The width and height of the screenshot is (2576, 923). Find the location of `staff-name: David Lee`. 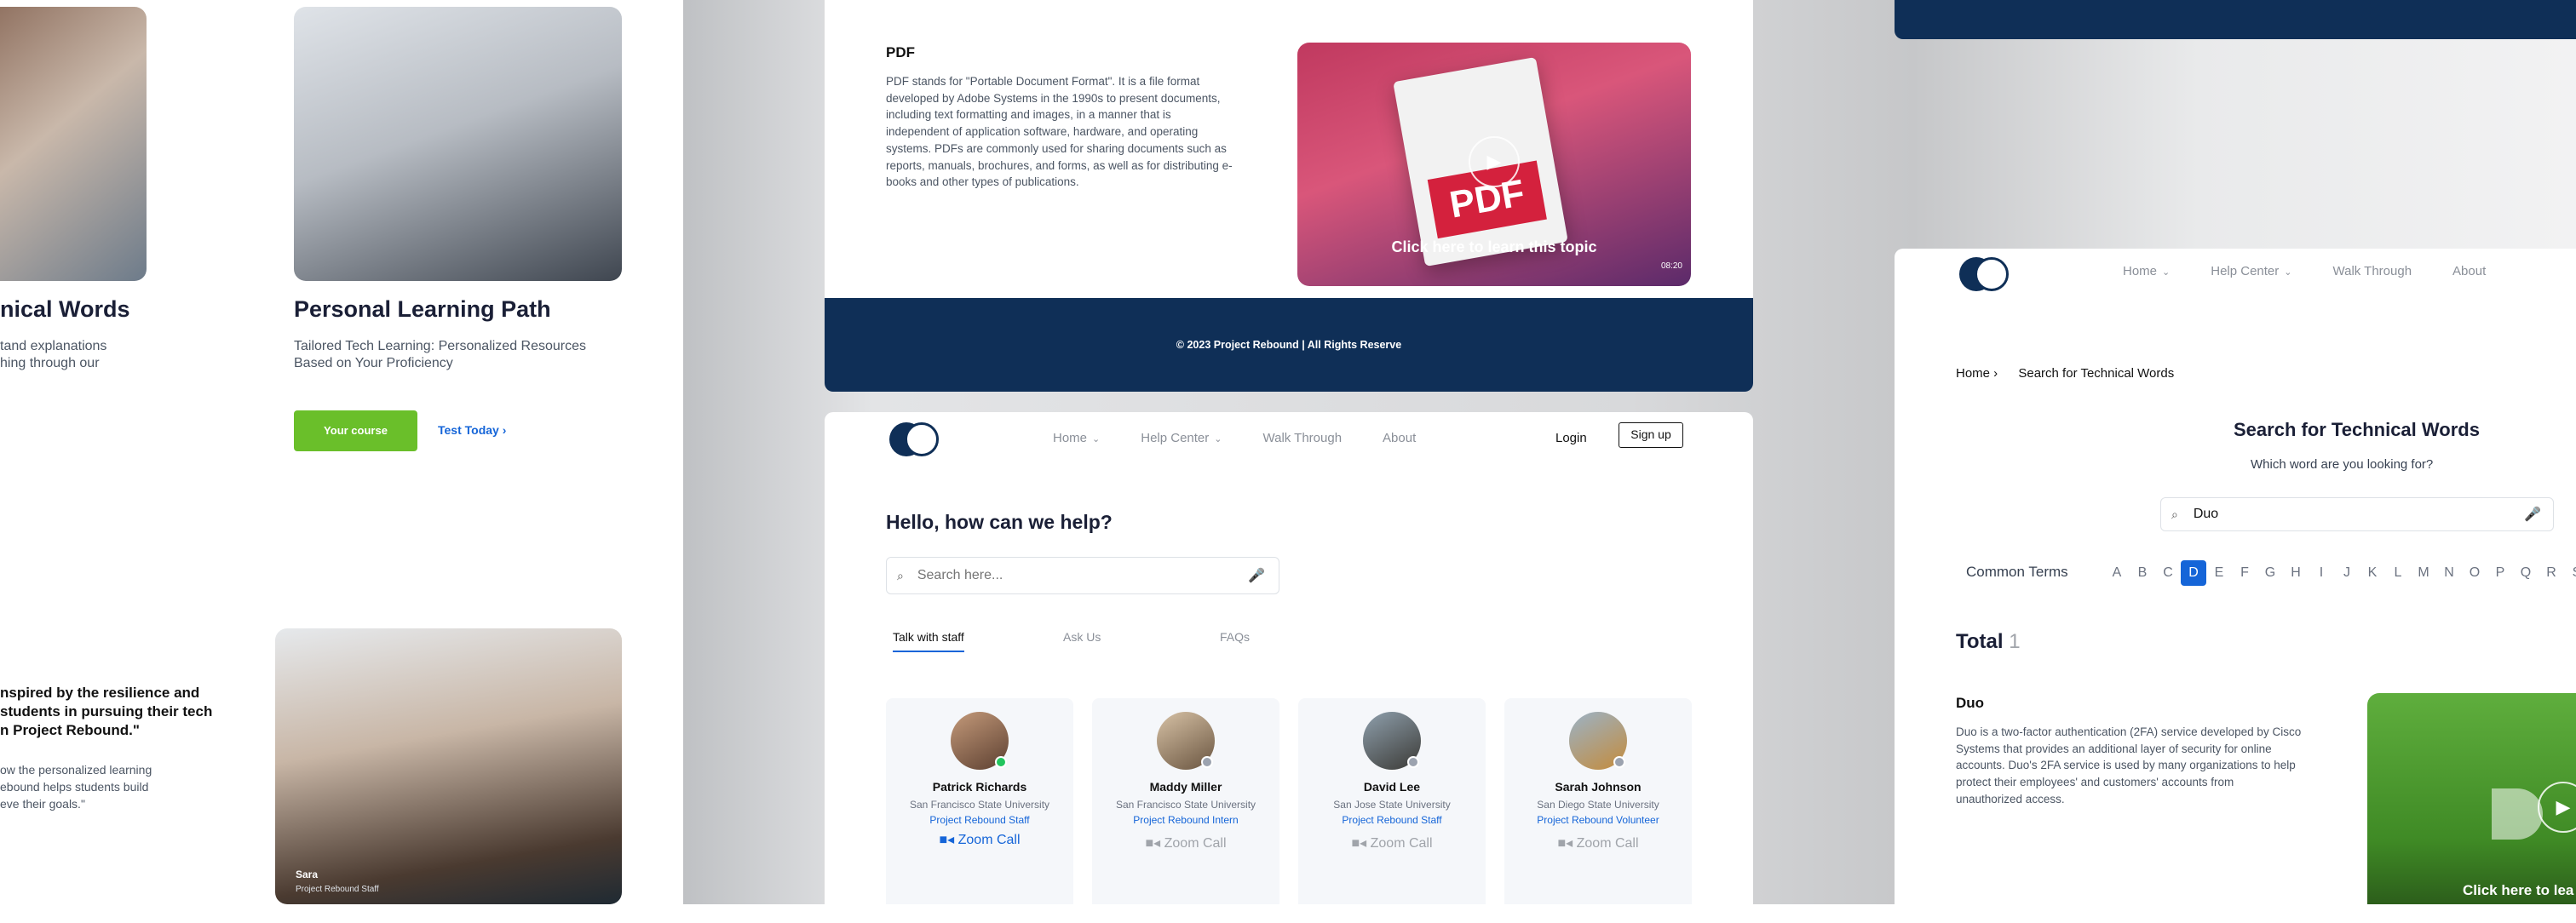

staff-name: David Lee is located at coordinates (1392, 787).